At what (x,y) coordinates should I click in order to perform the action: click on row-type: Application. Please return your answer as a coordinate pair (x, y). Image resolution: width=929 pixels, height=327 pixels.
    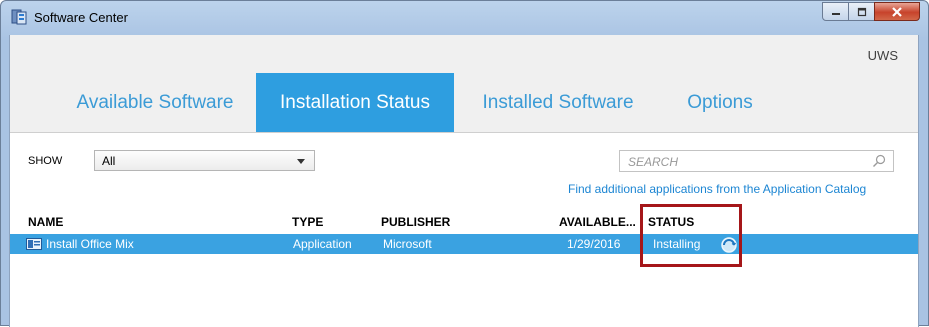
    Looking at the image, I should click on (322, 244).